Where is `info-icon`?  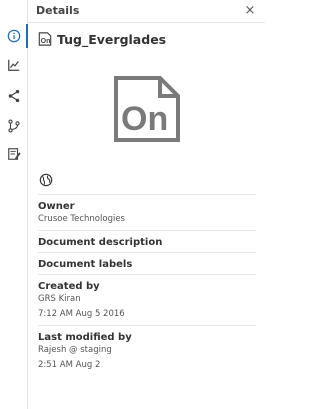 info-icon is located at coordinates (13, 36).